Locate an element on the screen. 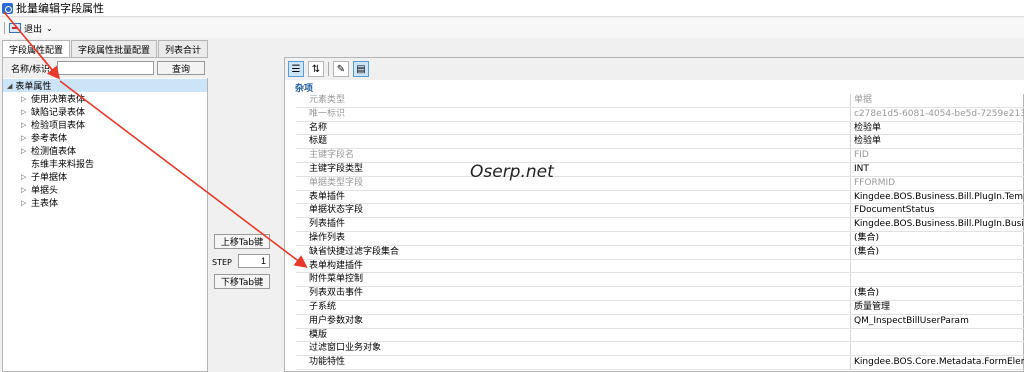 This screenshot has width=1024, height=372. property-row: 单据类型字段 FFORMID is located at coordinates (660, 183).